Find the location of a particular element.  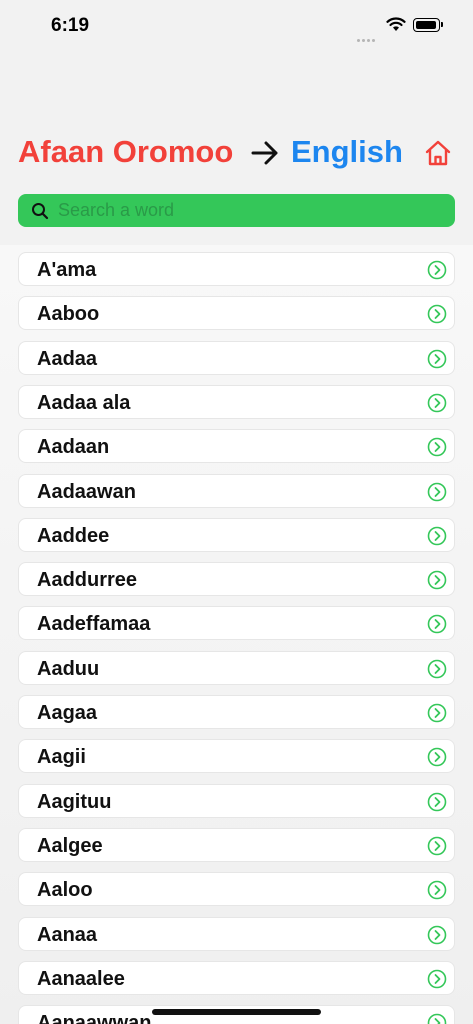

list-item: Aadeffamaa is located at coordinates (236, 623).